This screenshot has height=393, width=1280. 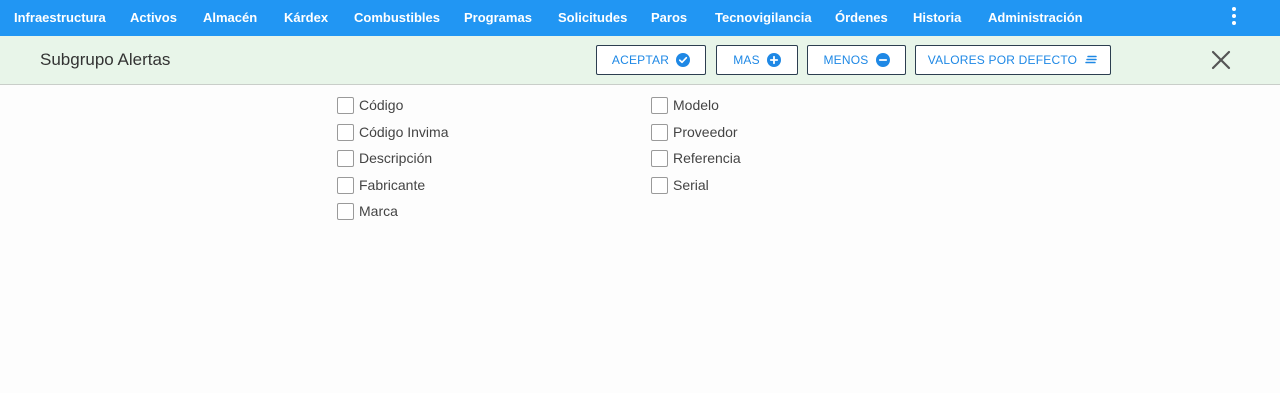 I want to click on accept-button-label: ACEPTAR, so click(x=640, y=60).